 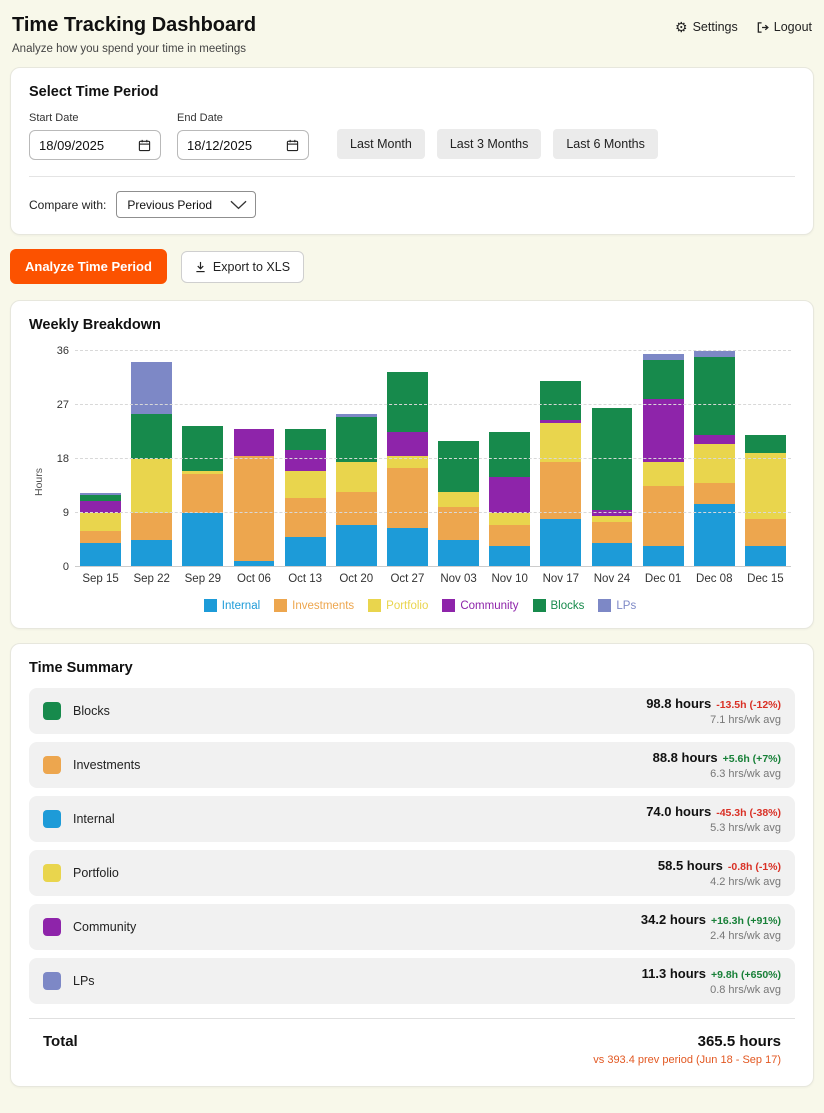 What do you see at coordinates (314, 605) in the screenshot?
I see `legend-item-investments: Investments` at bounding box center [314, 605].